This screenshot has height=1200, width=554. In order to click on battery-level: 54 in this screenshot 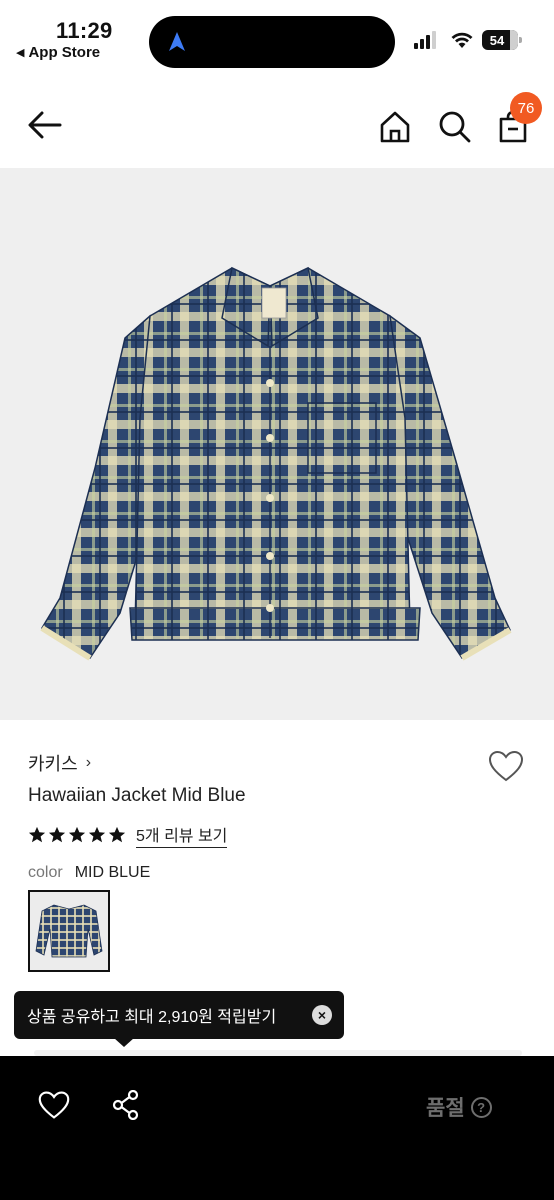, I will do `click(497, 40)`.